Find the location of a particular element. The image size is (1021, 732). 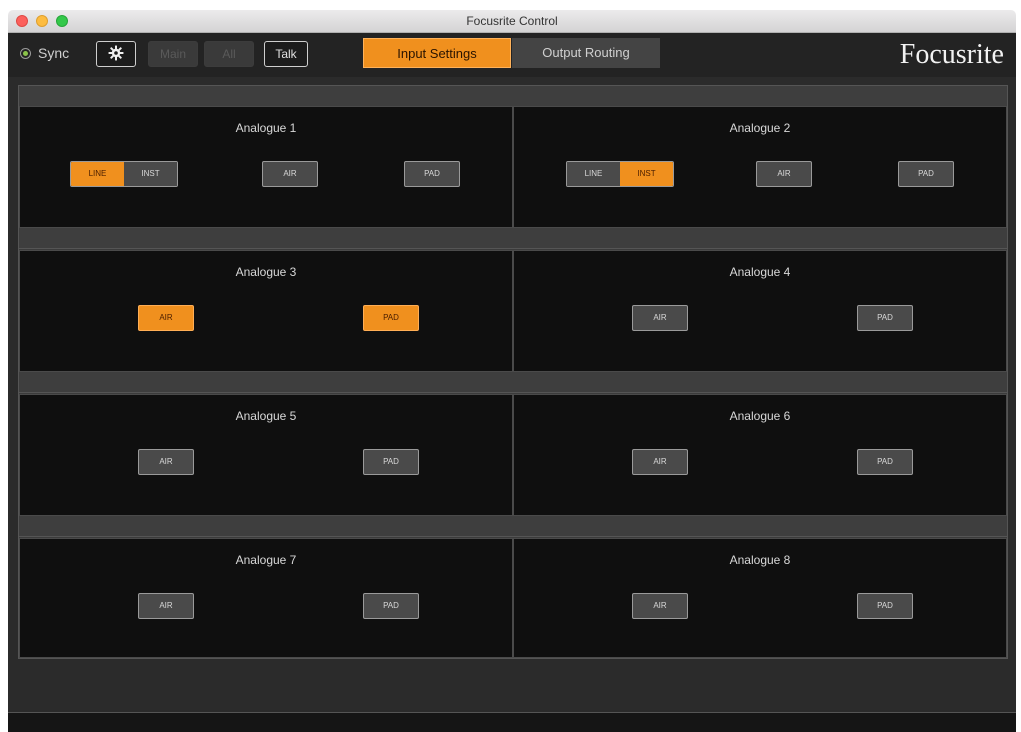

channel-title: Analogue 1 is located at coordinates (266, 128).